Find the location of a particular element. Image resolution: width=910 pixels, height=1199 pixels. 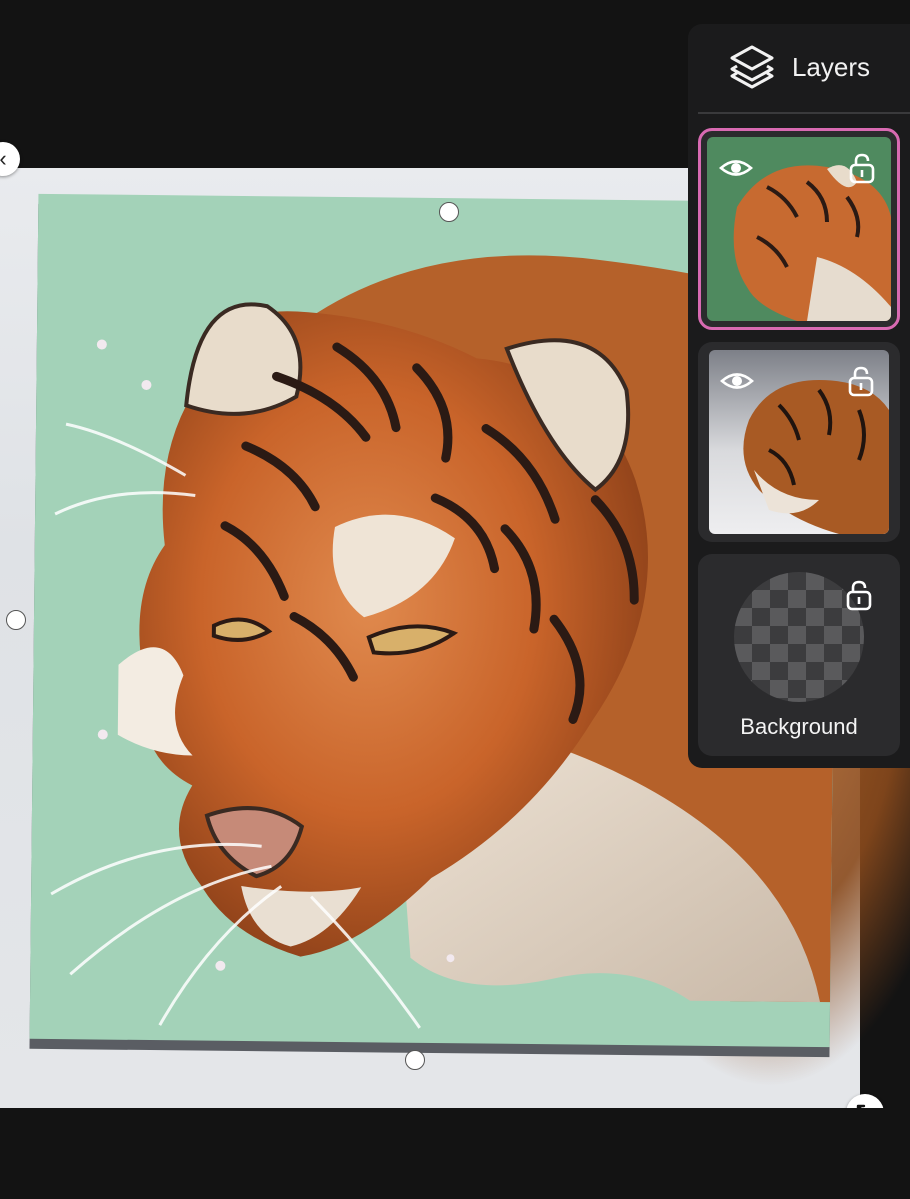

bottom-bar is located at coordinates (455, 1153).